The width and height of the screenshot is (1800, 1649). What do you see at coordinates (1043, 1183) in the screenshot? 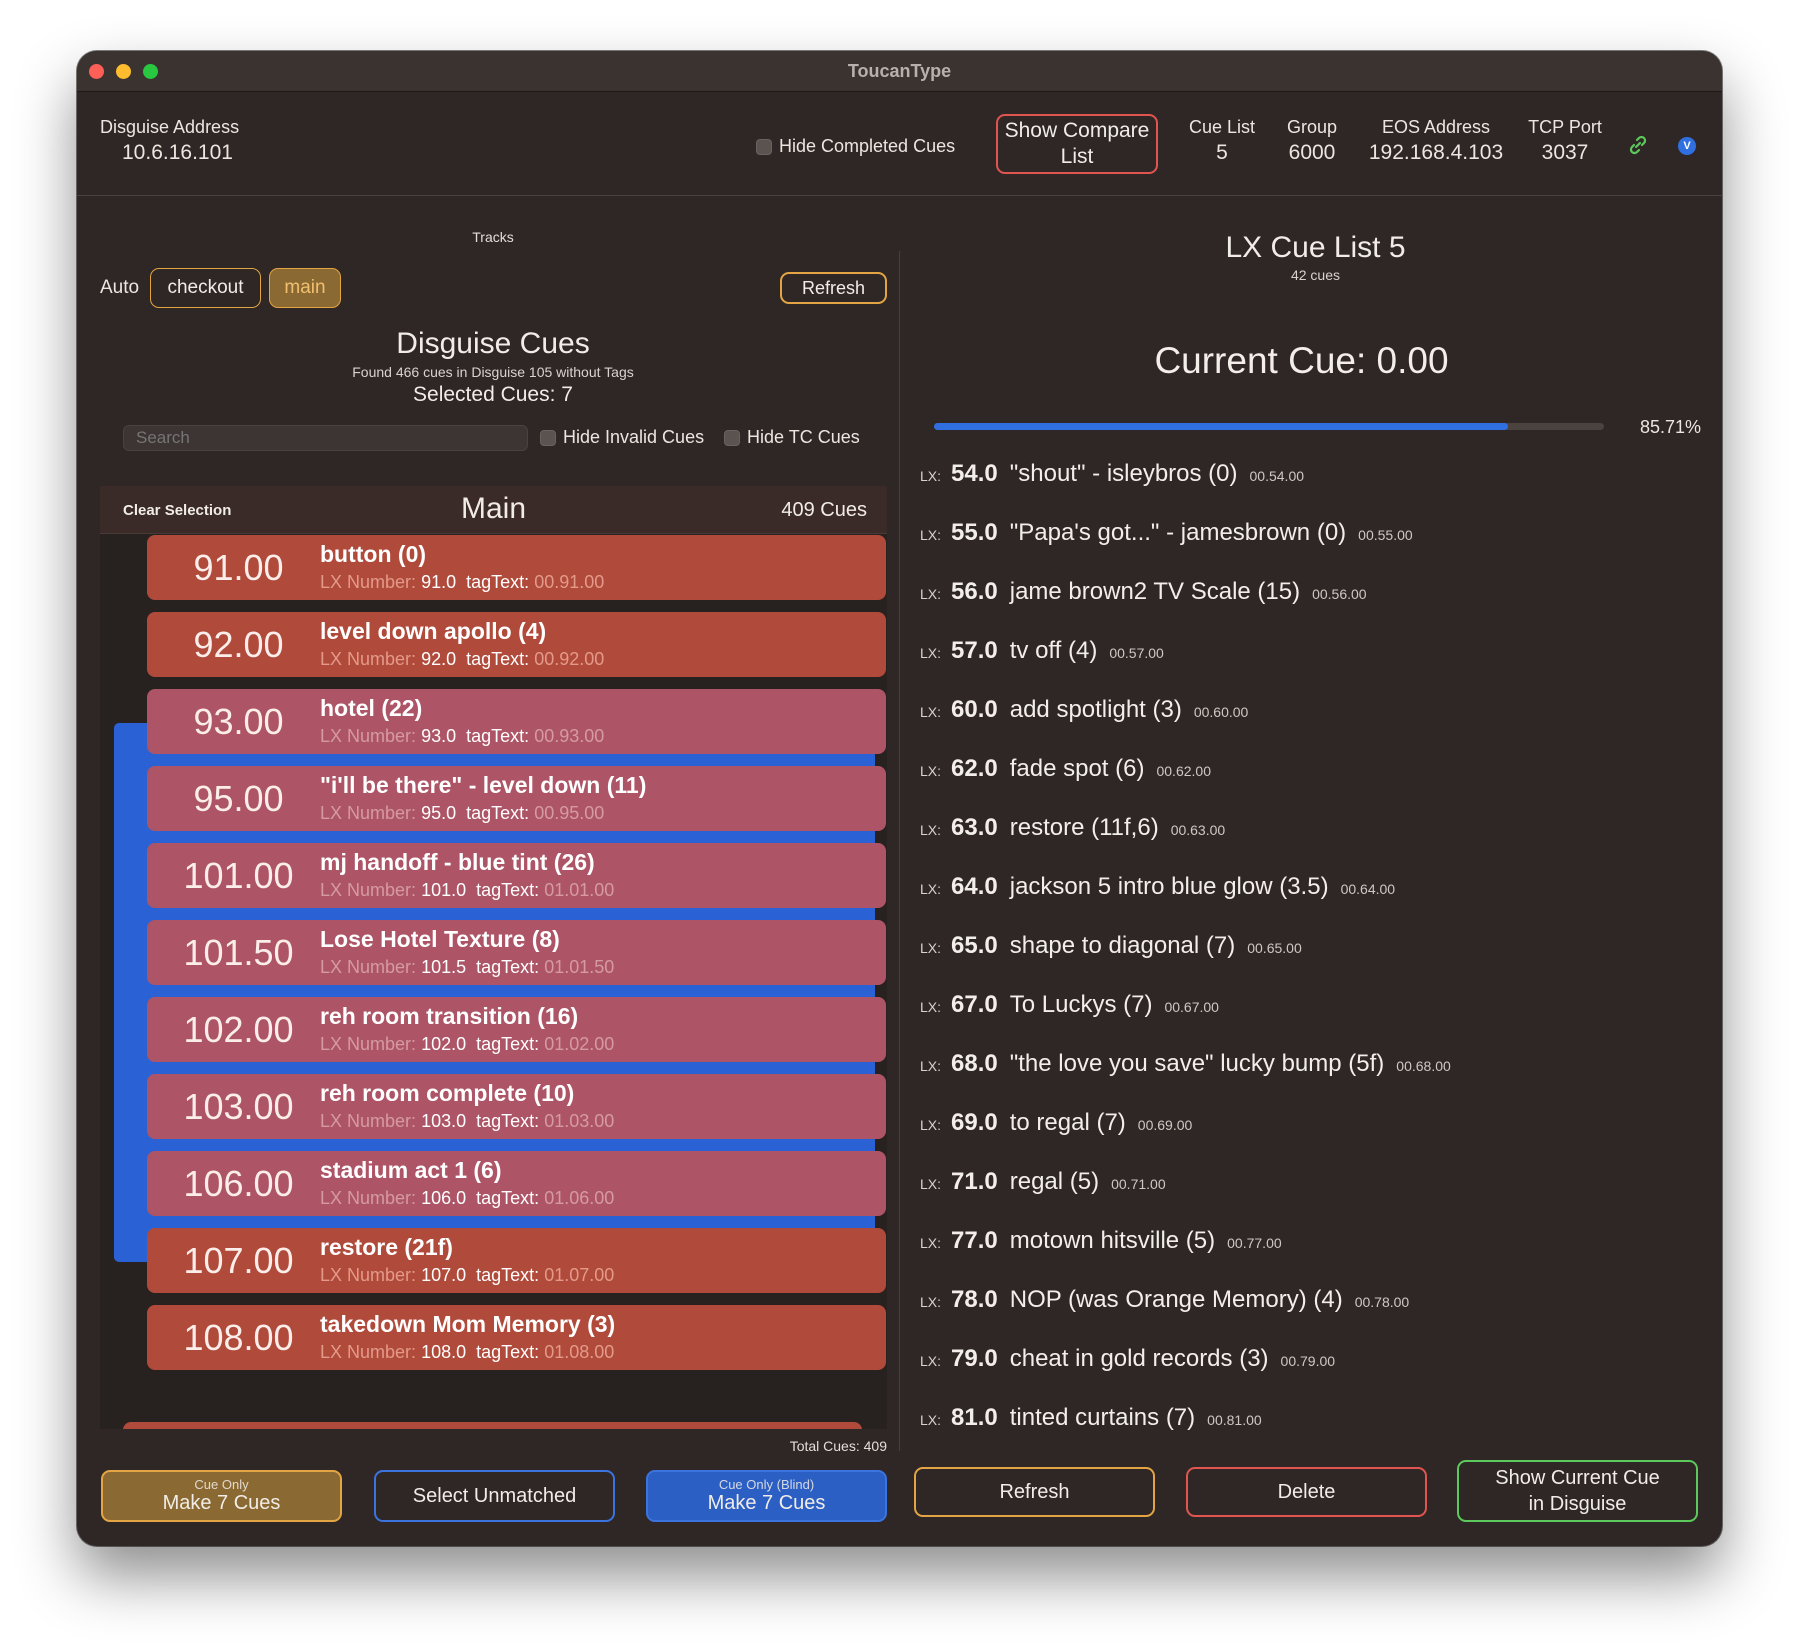
I see `lx-cue-row: LX: 71.0 regal (5) 00.71.00` at bounding box center [1043, 1183].